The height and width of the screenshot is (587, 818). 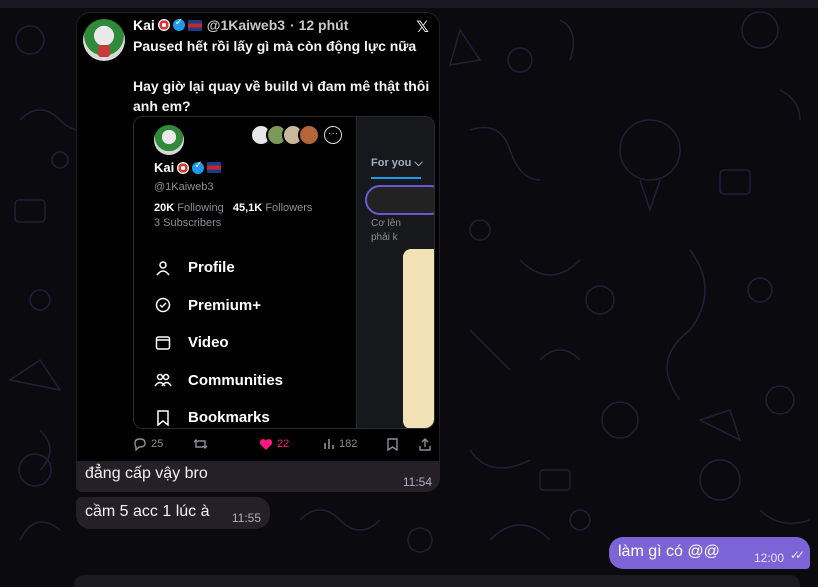 I want to click on message-text: đẳng cấp vậy bro, so click(x=146, y=473).